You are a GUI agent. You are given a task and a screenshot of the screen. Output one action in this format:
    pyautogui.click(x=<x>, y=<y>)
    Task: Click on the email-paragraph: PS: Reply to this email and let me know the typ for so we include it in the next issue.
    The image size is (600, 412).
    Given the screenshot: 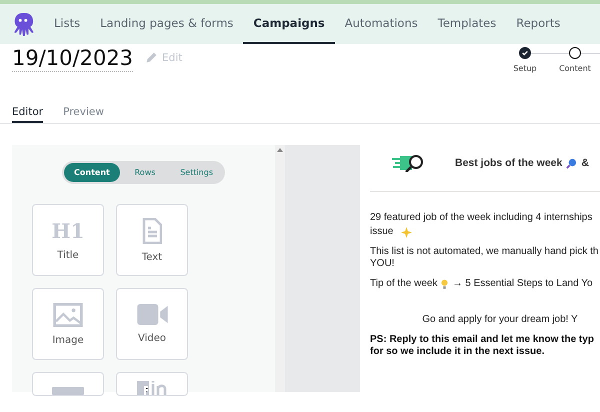 What is the action you would take?
    pyautogui.click(x=482, y=346)
    